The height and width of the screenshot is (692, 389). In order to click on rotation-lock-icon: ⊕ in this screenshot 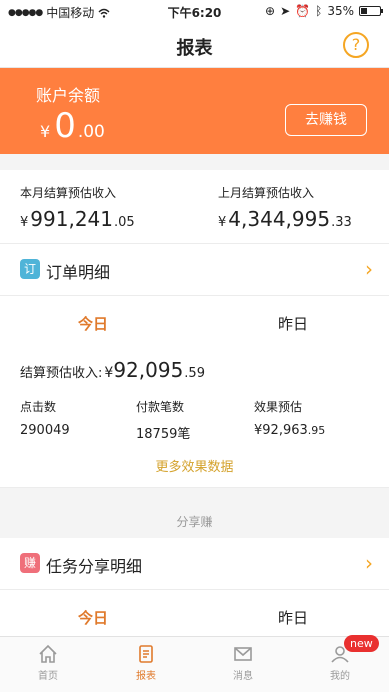, I will do `click(270, 11)`.